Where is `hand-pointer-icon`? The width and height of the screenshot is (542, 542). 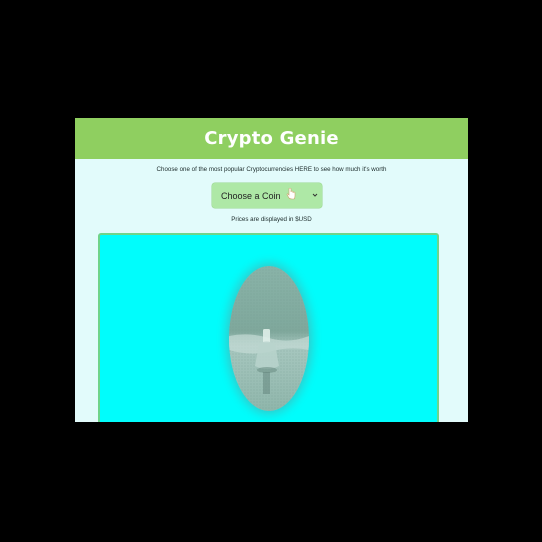
hand-pointer-icon is located at coordinates (291, 194).